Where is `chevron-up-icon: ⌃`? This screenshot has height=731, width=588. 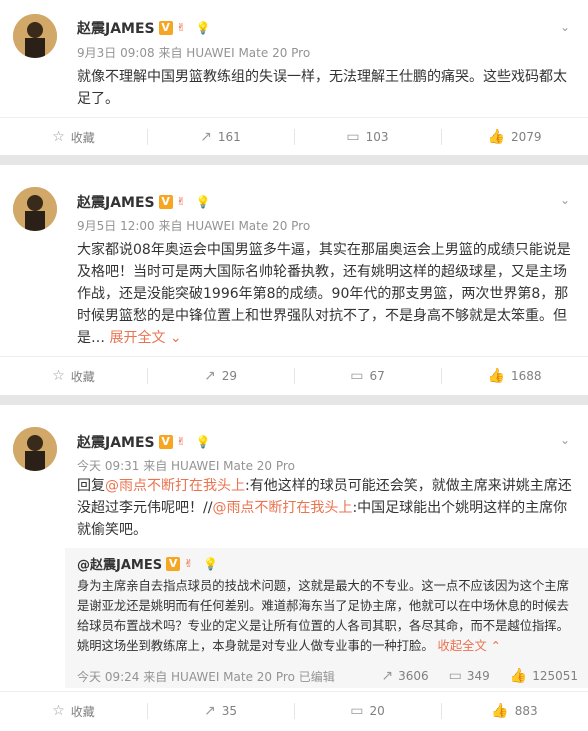 chevron-up-icon: ⌃ is located at coordinates (494, 646).